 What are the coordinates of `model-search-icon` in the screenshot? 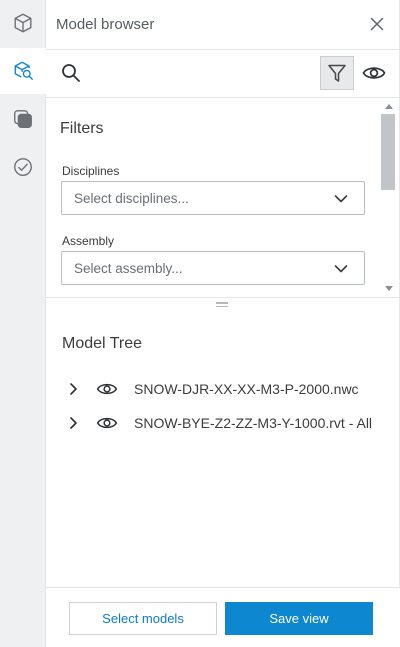 It's located at (23, 70).